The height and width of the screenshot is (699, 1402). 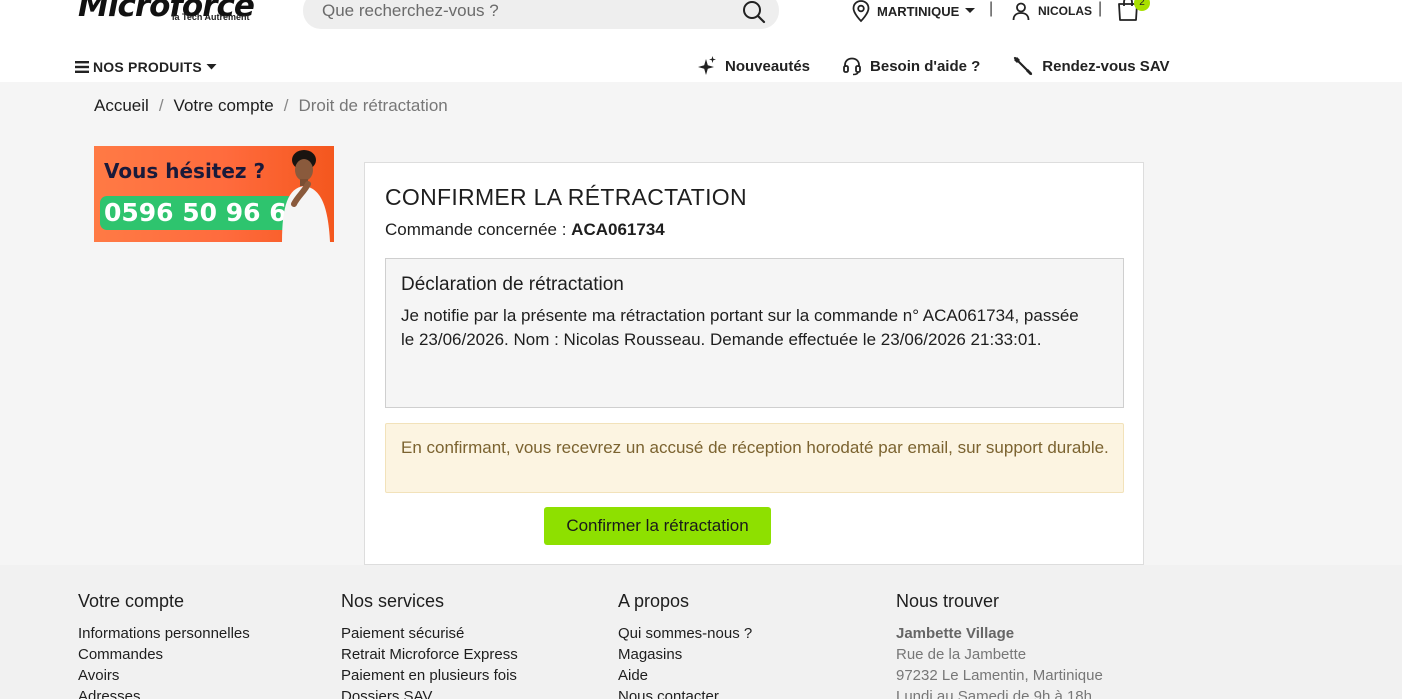 I want to click on headset-icon, so click(x=852, y=66).